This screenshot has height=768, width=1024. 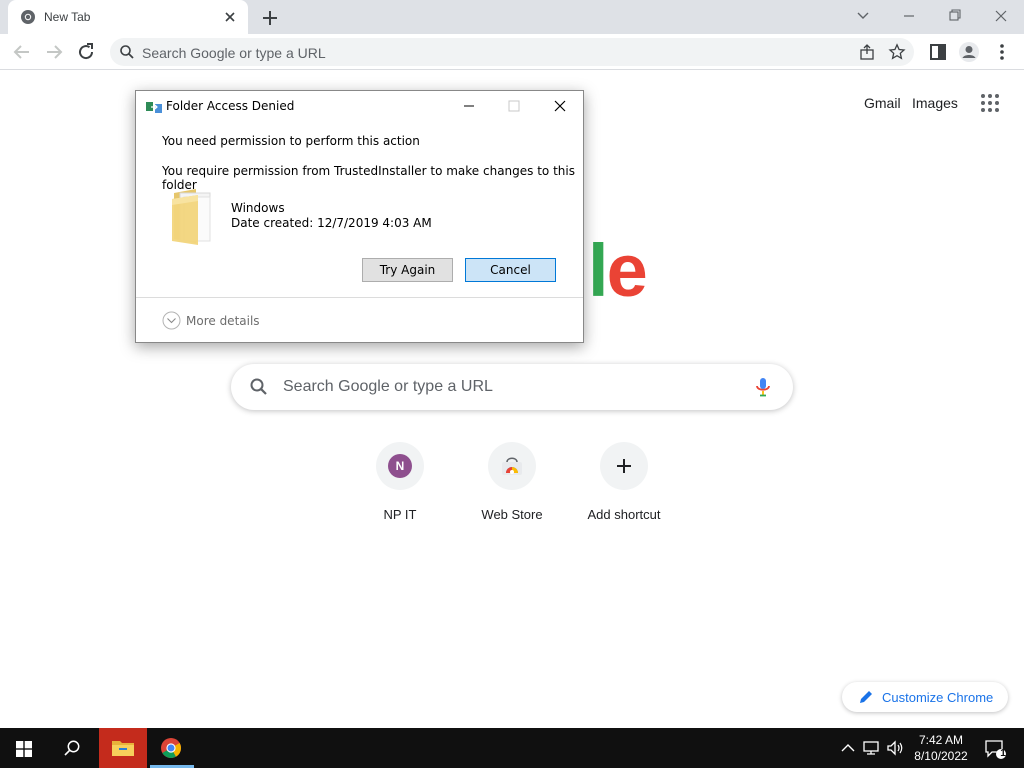 I want to click on windows-logo-icon, so click(x=24, y=749).